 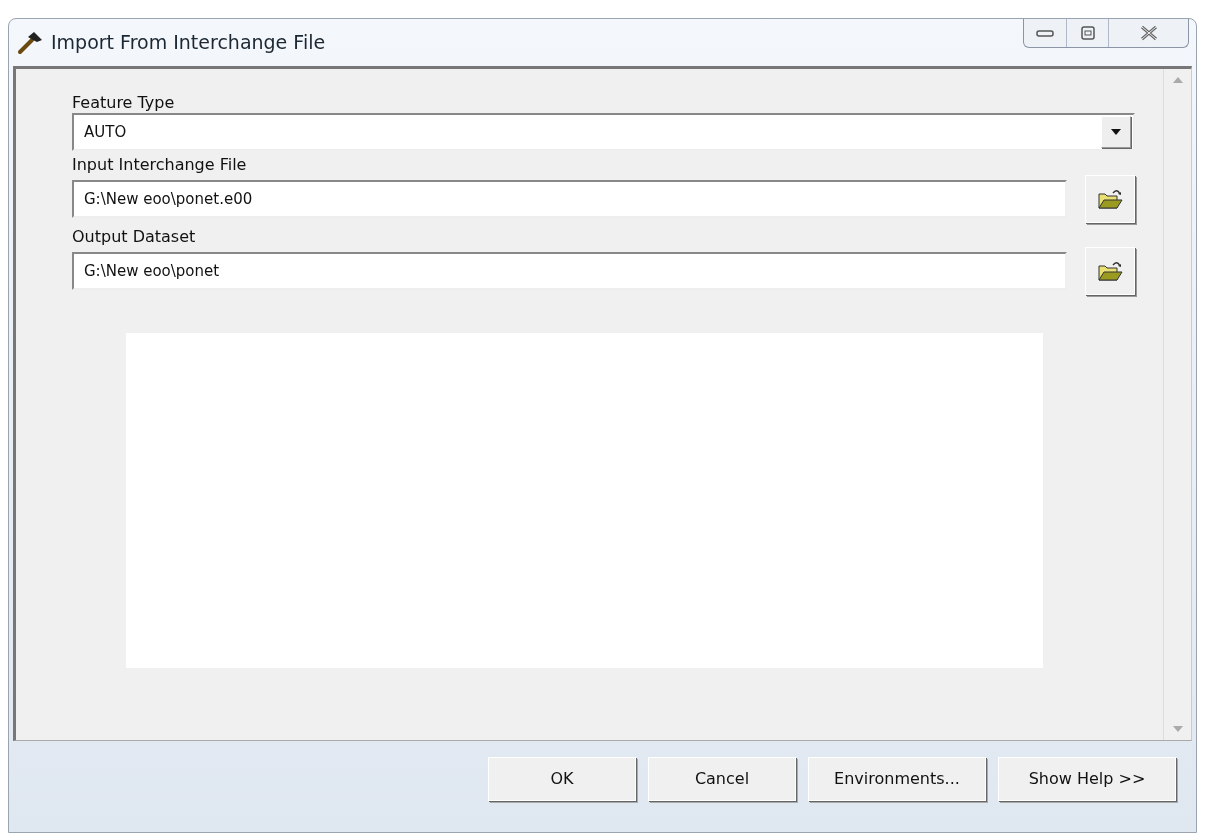 I want to click on input-field: G:\New eoo\ponet, so click(x=569, y=271).